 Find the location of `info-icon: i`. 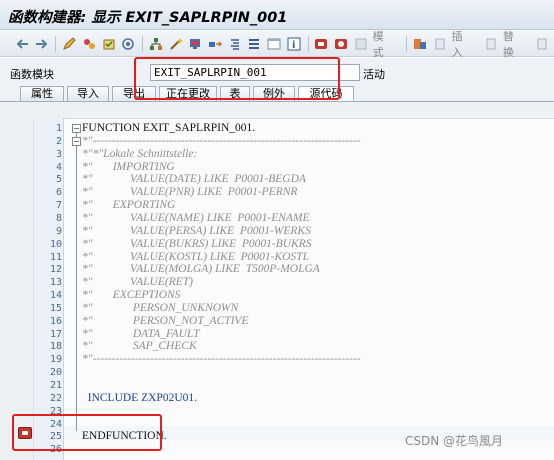

info-icon: i is located at coordinates (294, 44).